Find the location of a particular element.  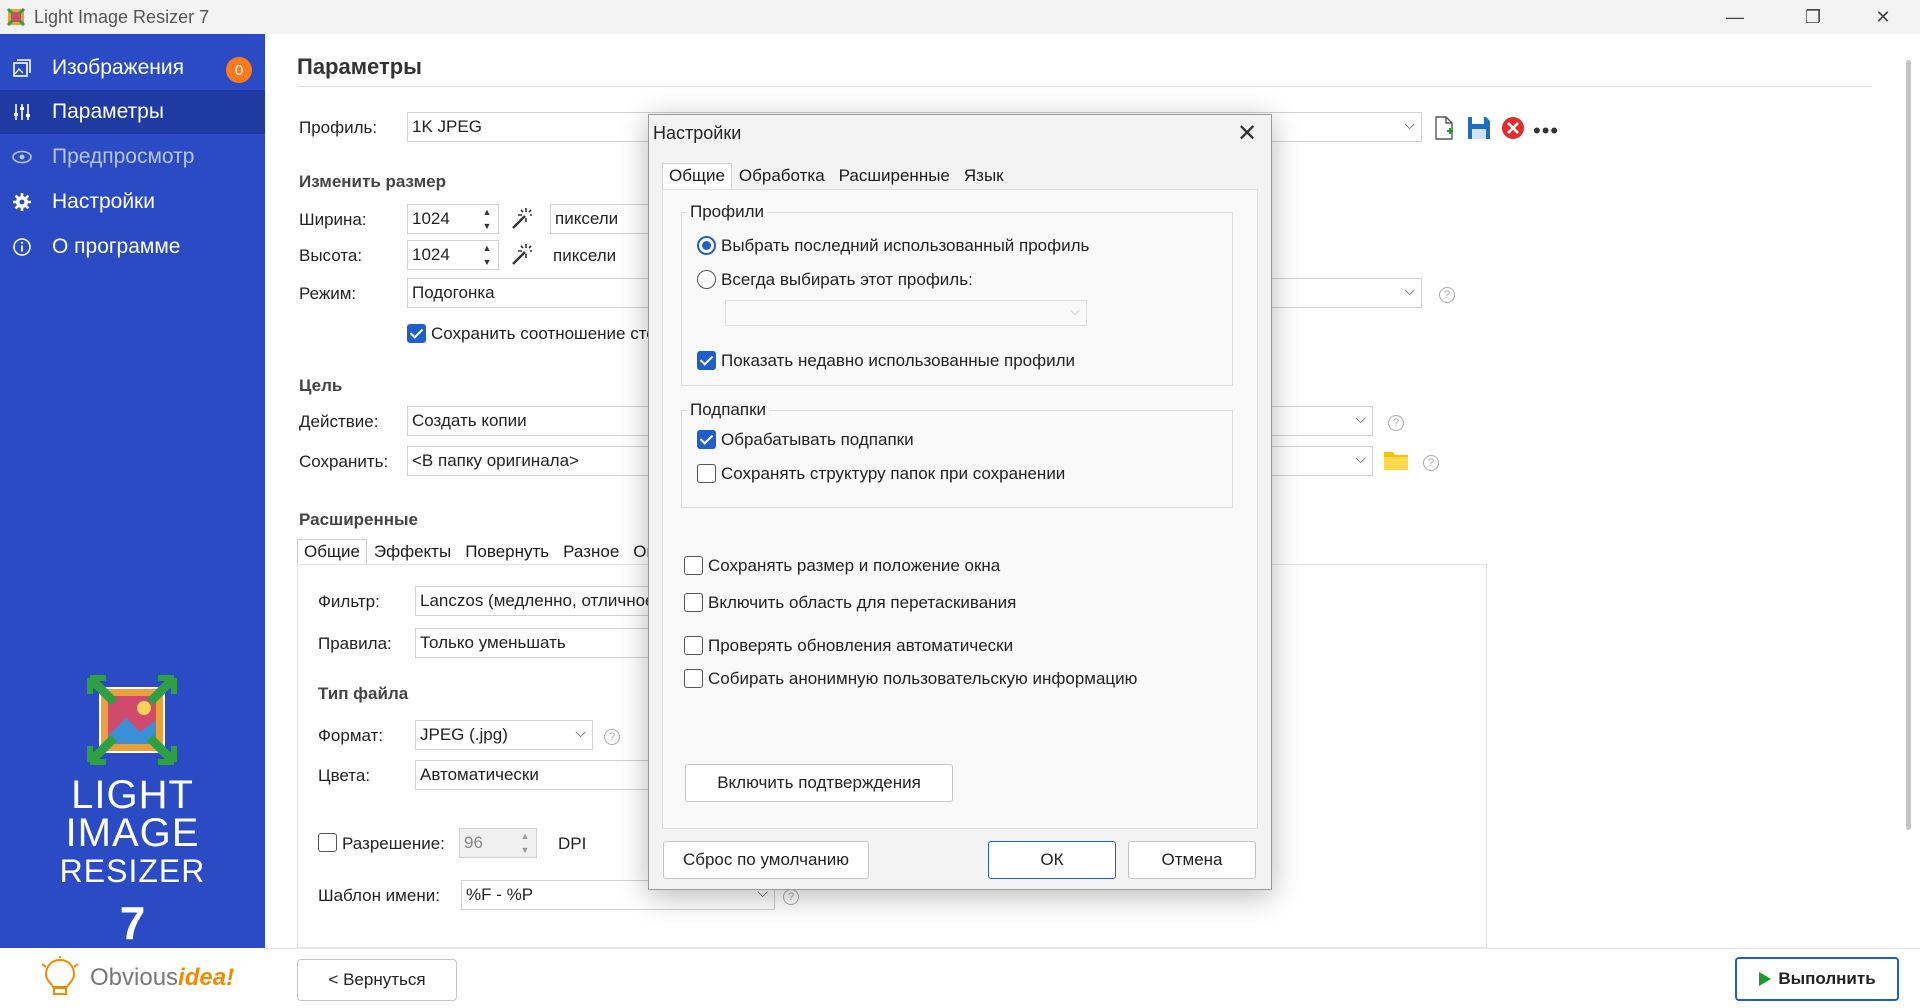

folder-icon is located at coordinates (1396, 460).